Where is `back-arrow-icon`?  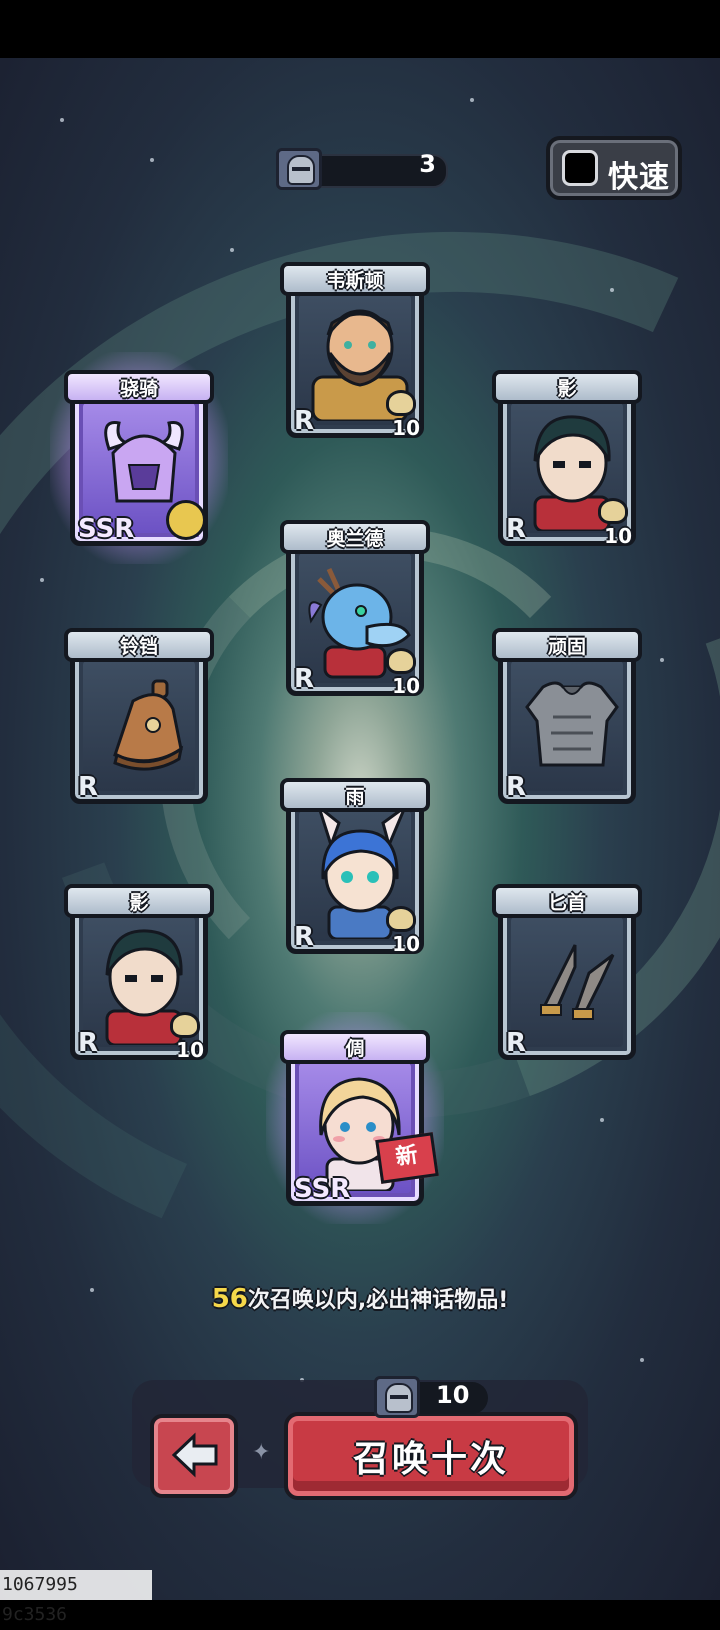 back-arrow-icon is located at coordinates (194, 1455).